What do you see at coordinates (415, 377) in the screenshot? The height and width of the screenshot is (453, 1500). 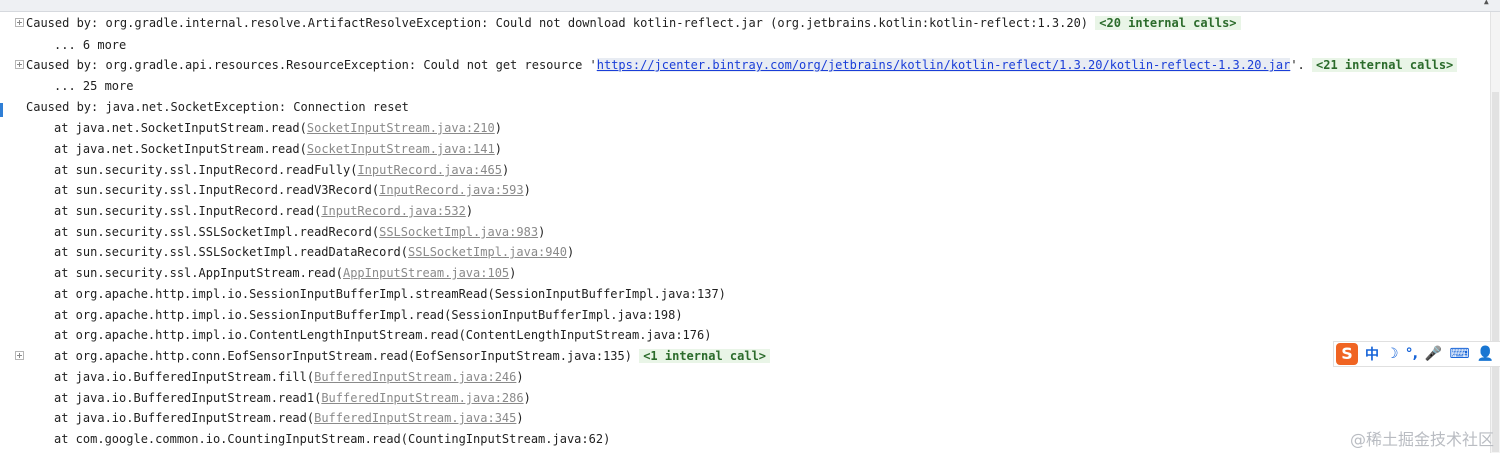 I see `source-file-link: BufferedInputStream.java:246` at bounding box center [415, 377].